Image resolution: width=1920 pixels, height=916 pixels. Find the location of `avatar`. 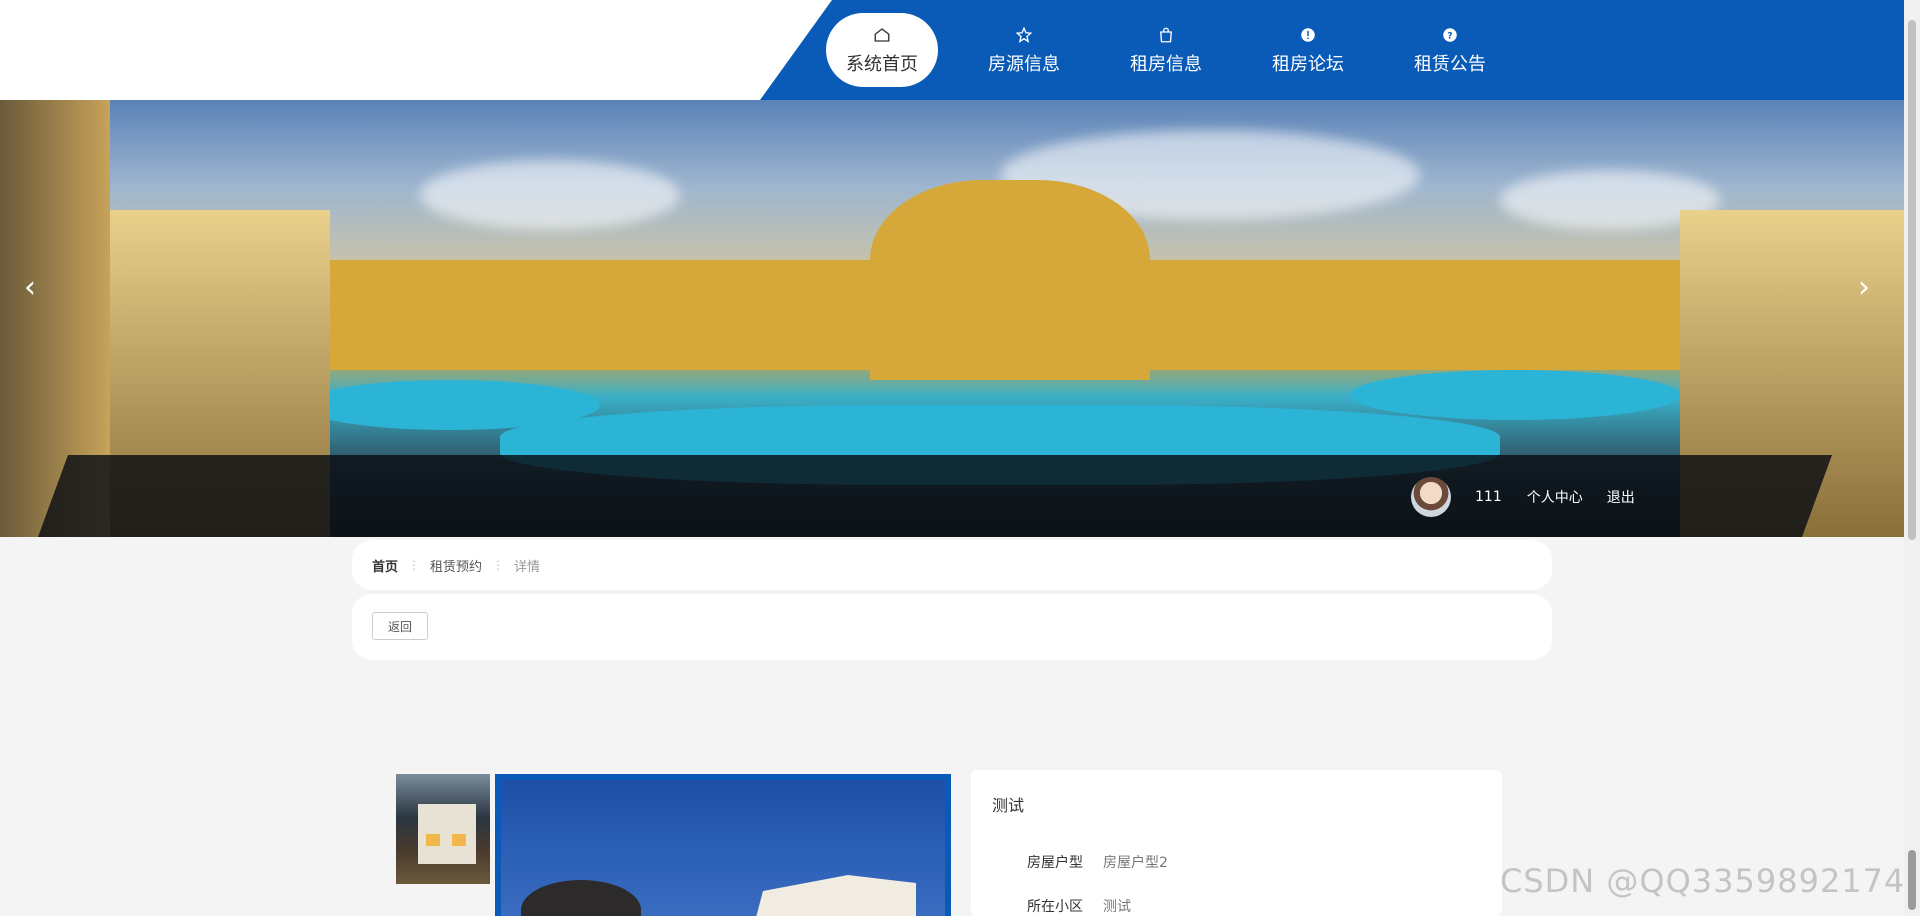

avatar is located at coordinates (1431, 497).